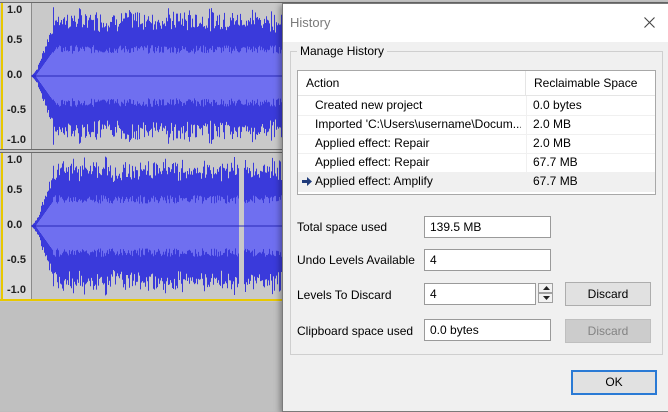 The height and width of the screenshot is (412, 668). I want to click on group-title: Manage History, so click(342, 51).